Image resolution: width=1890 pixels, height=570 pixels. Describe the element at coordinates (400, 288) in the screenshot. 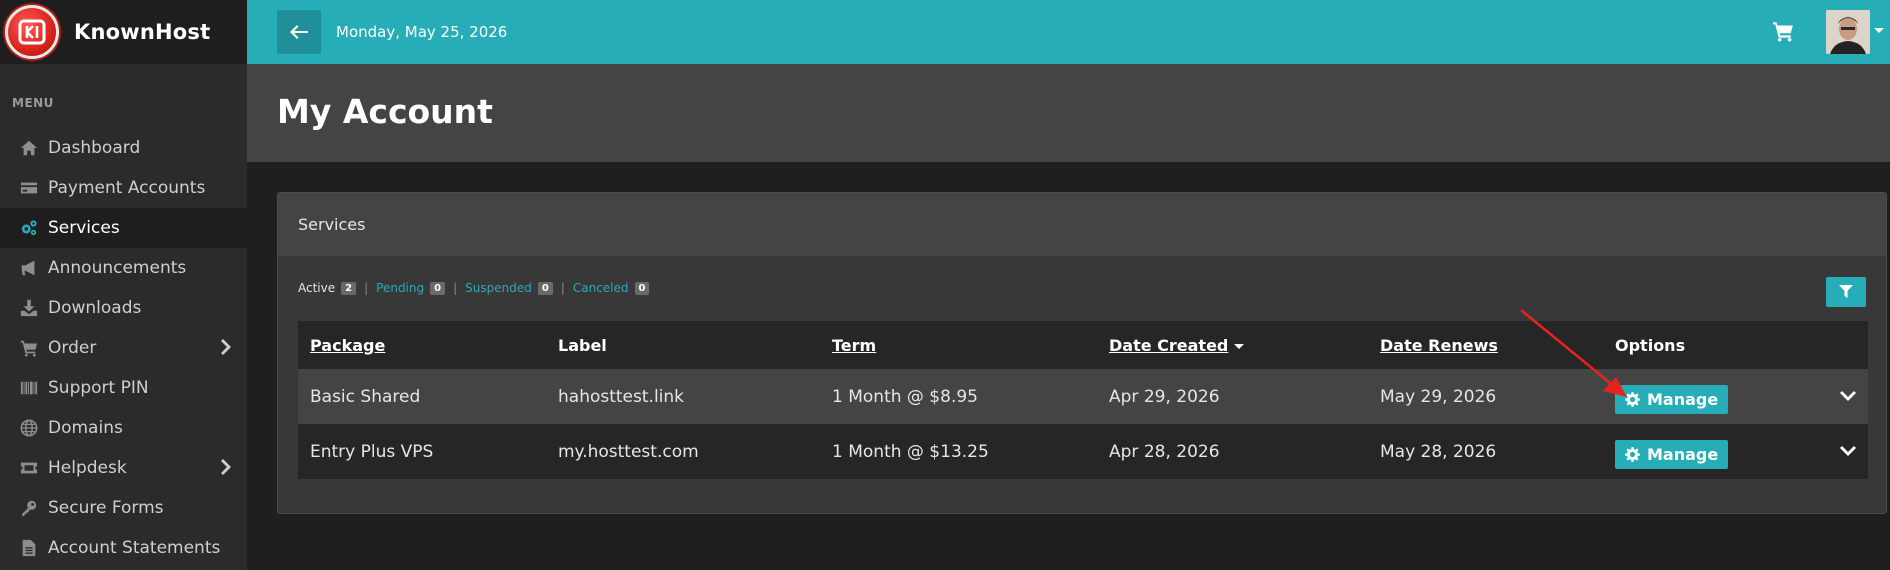

I see `filter-label: Pending` at that location.